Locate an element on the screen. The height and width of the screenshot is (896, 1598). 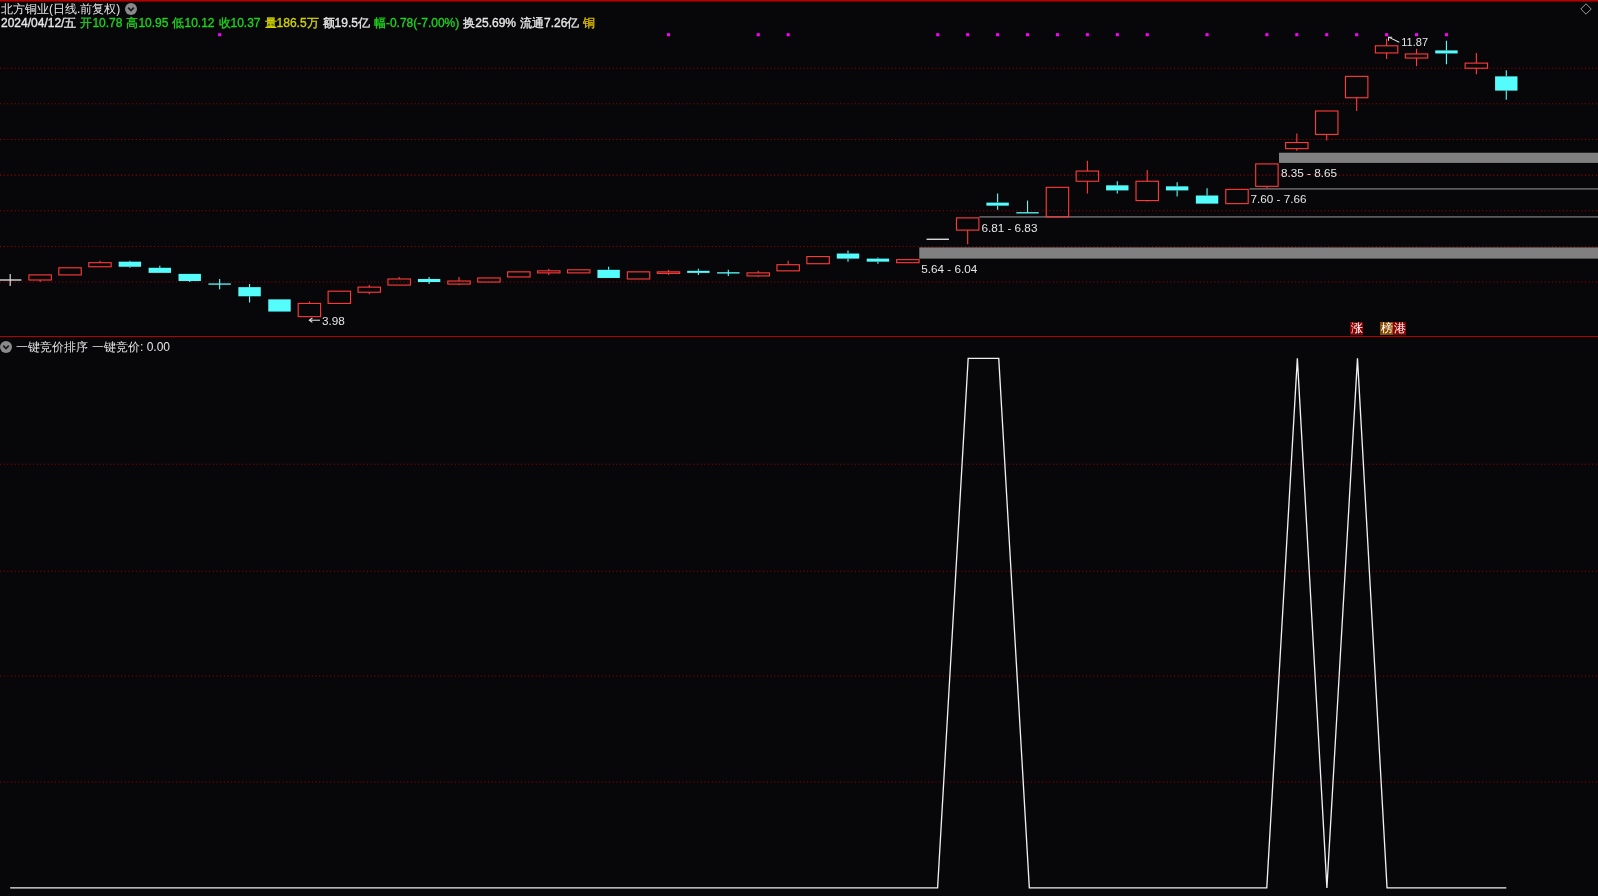
low-price-label: 3.98 is located at coordinates (333, 320).